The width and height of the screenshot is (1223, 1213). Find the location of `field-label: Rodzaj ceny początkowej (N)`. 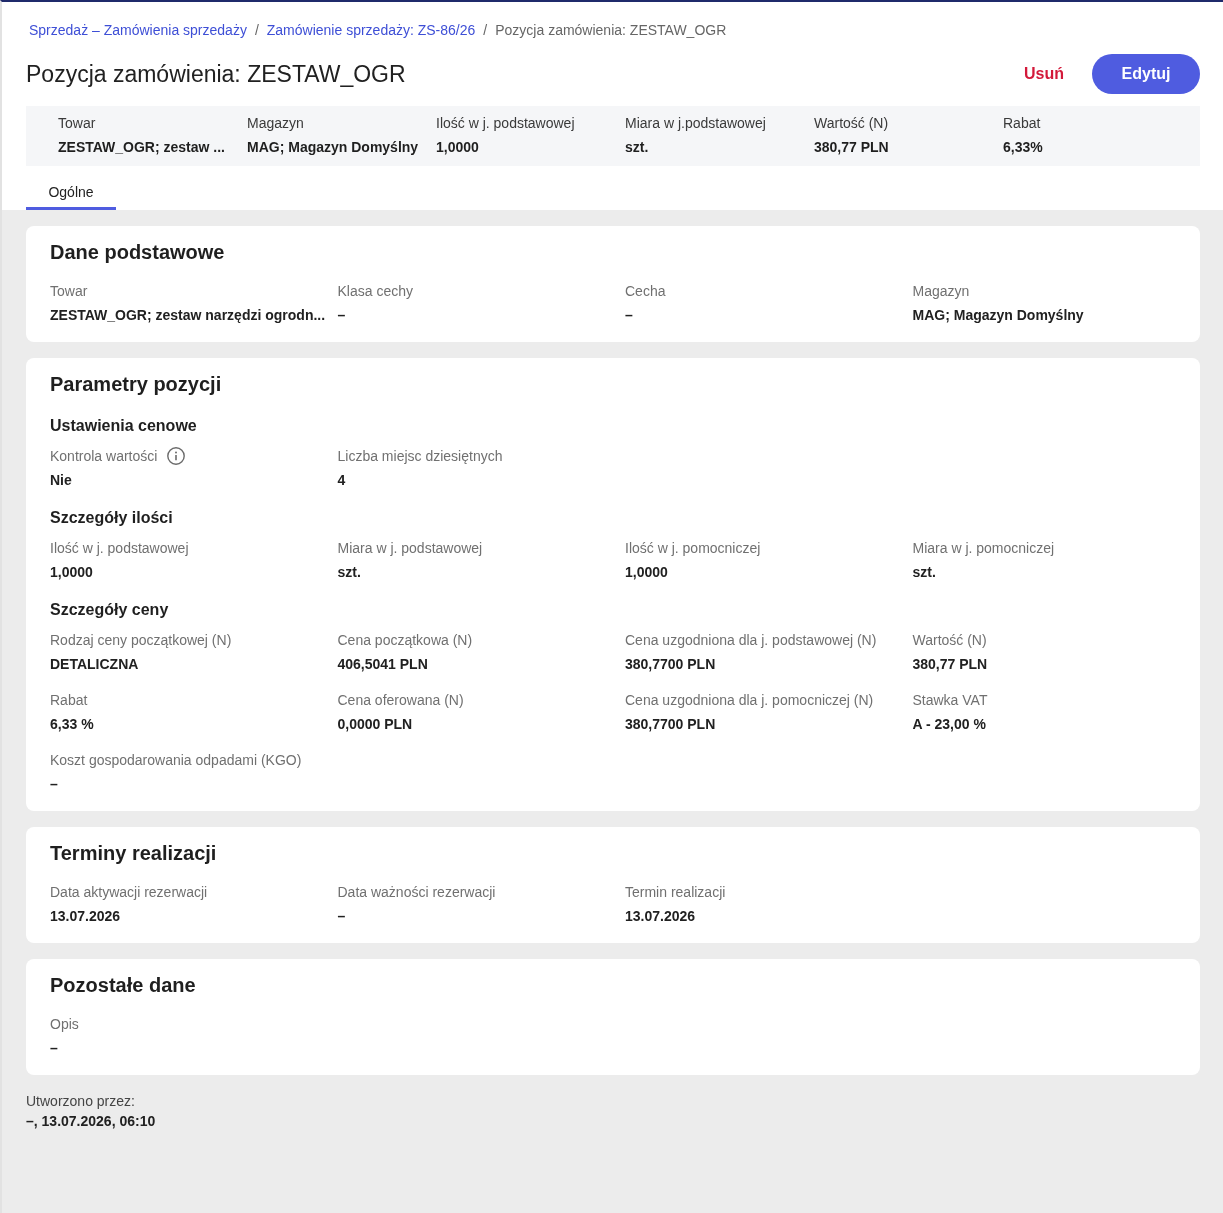

field-label: Rodzaj ceny początkowej (N) is located at coordinates (141, 640).